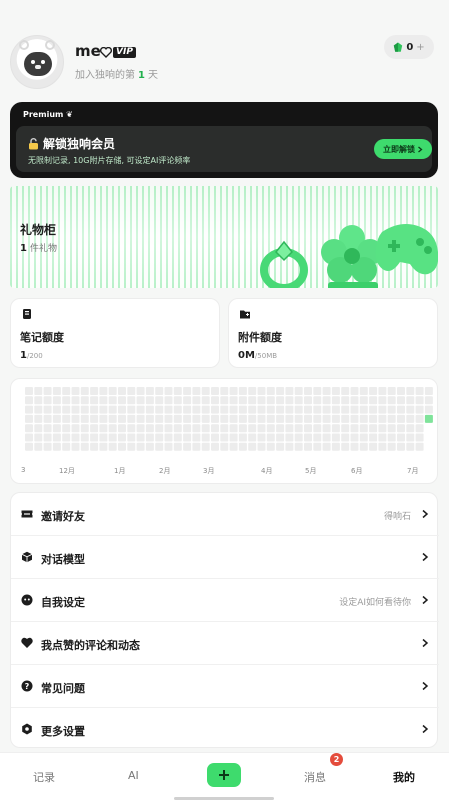  What do you see at coordinates (245, 314) in the screenshot?
I see `folder-icon` at bounding box center [245, 314].